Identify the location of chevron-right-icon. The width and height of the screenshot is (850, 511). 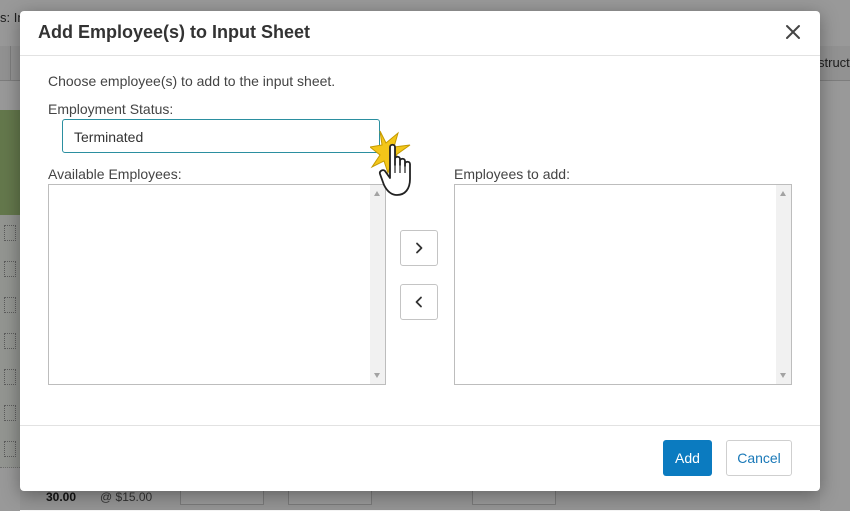
(419, 248).